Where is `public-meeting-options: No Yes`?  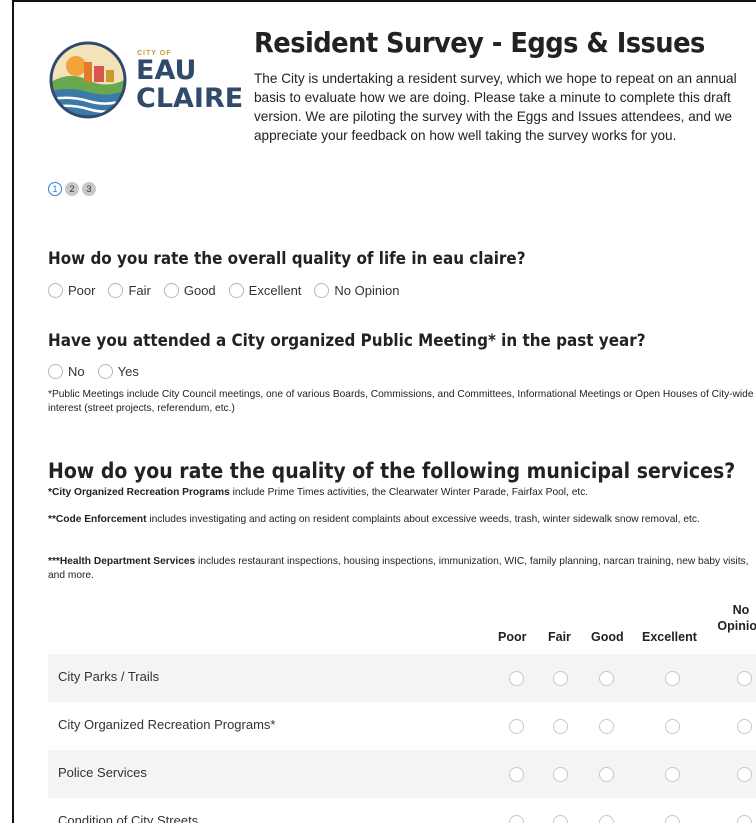
public-meeting-options: No Yes is located at coordinates (100, 371).